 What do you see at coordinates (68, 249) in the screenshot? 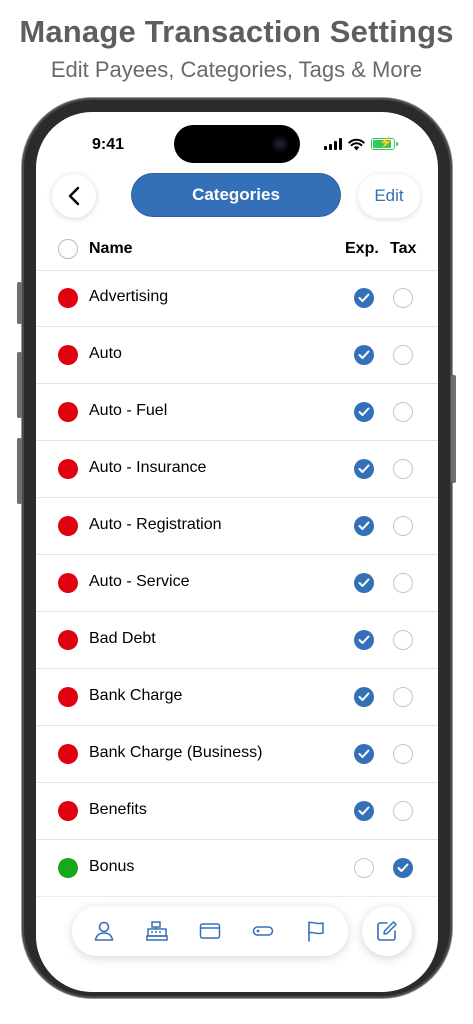
I see `select-all-checkbox` at bounding box center [68, 249].